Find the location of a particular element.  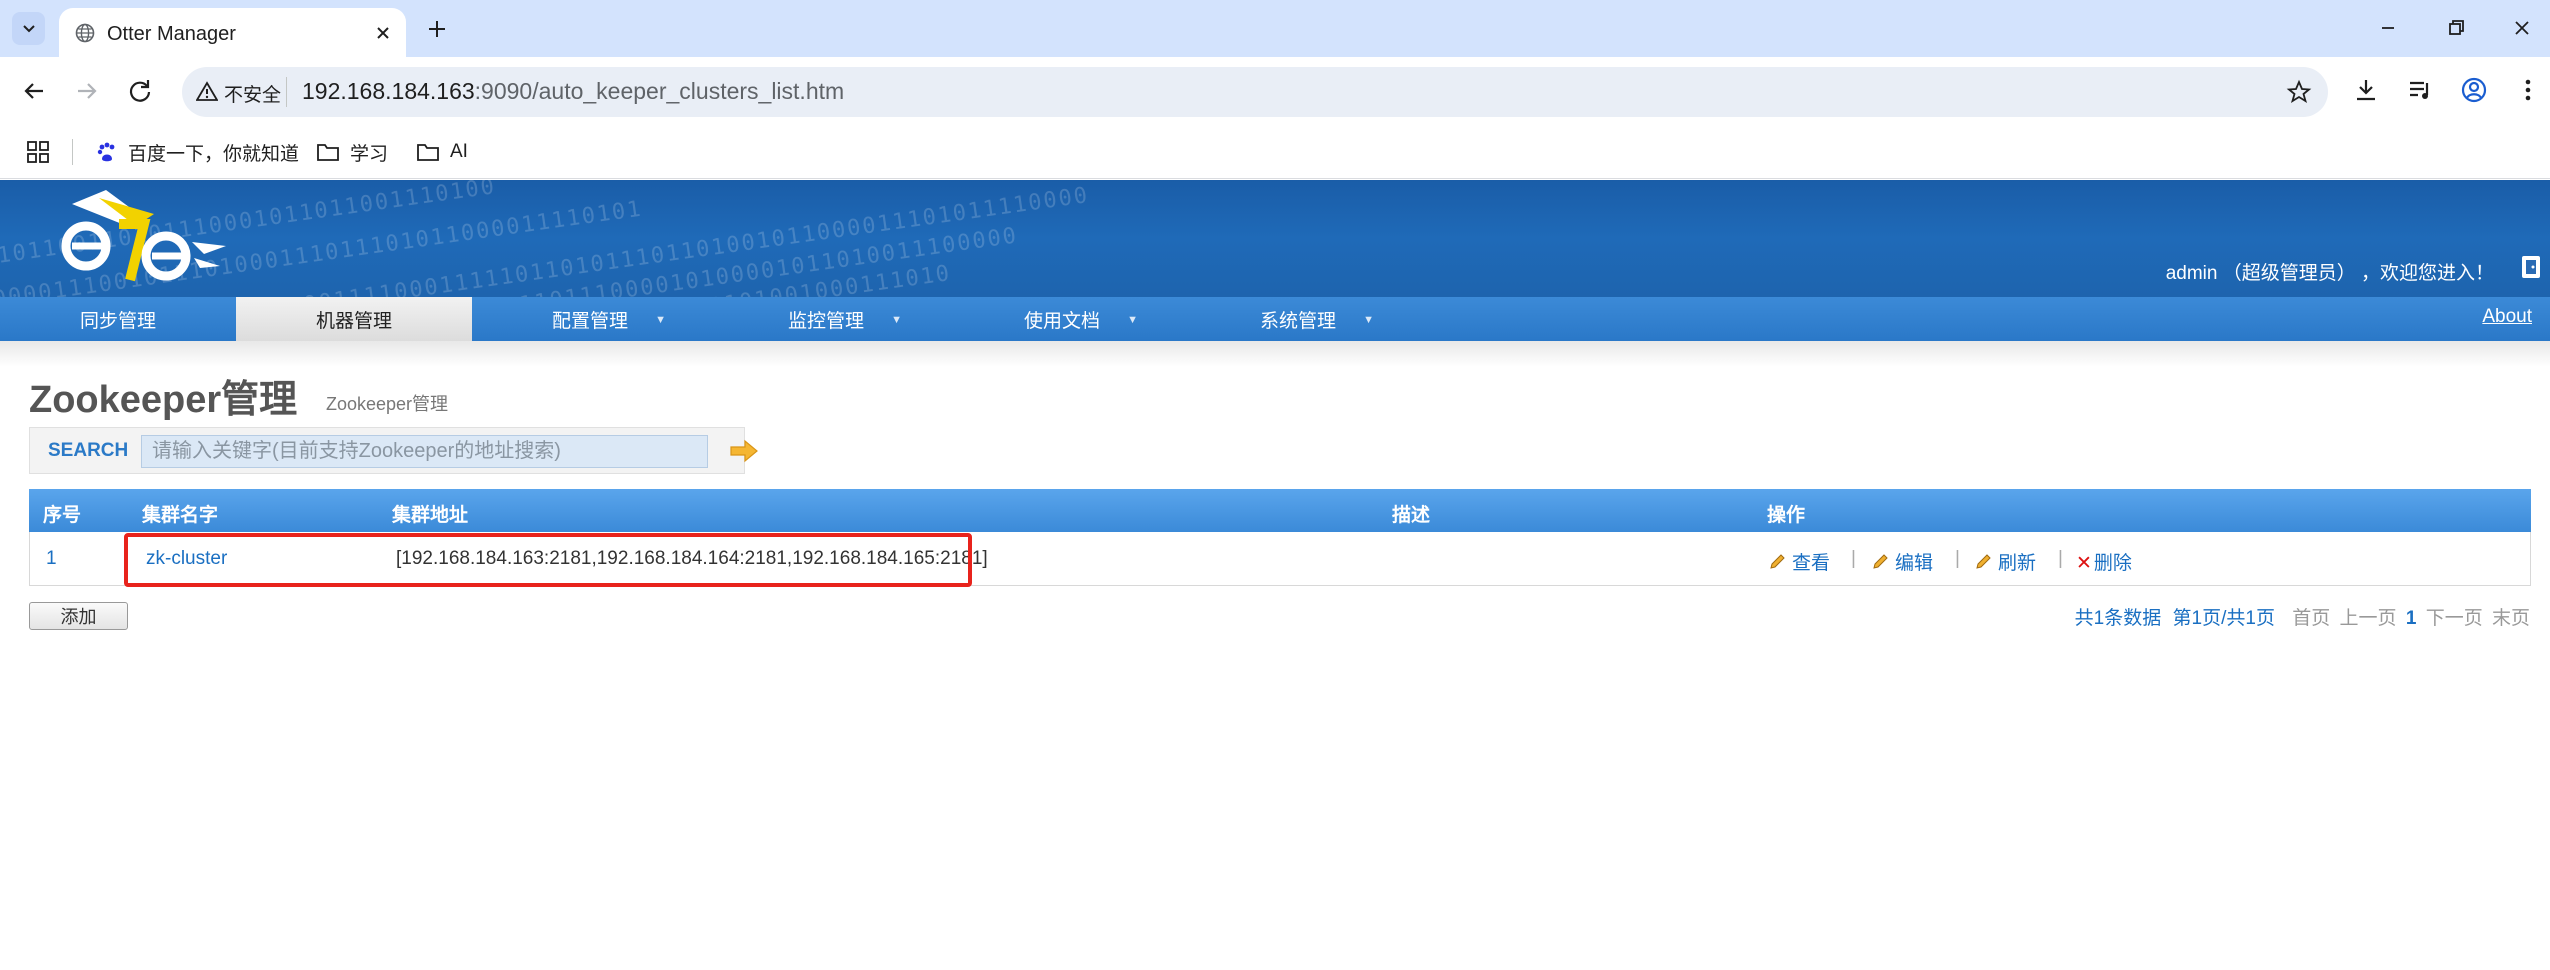

nav-machine-management: 机器管理 is located at coordinates (354, 319).